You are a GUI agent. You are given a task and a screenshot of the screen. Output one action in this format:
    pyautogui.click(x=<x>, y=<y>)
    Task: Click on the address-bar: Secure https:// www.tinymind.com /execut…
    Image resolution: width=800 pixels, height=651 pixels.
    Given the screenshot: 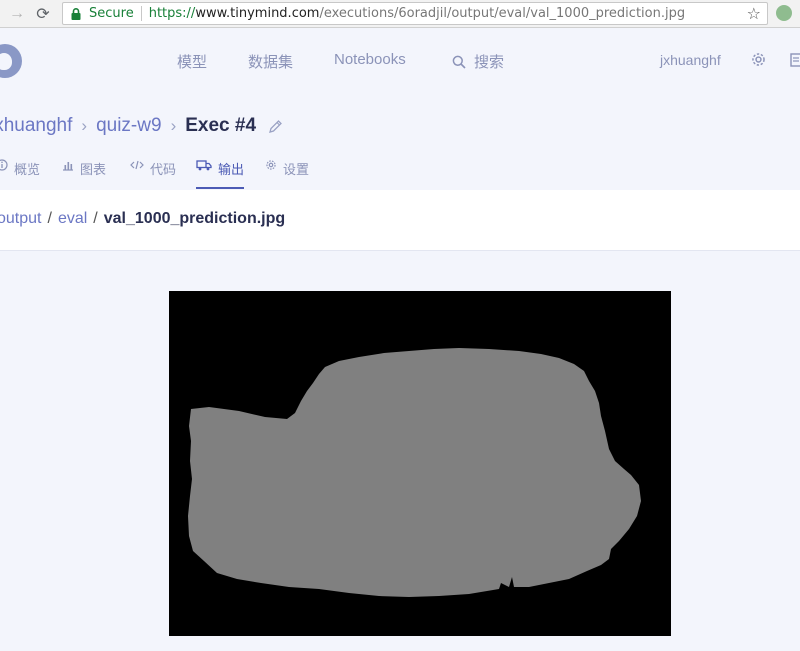 What is the action you would take?
    pyautogui.click(x=415, y=13)
    